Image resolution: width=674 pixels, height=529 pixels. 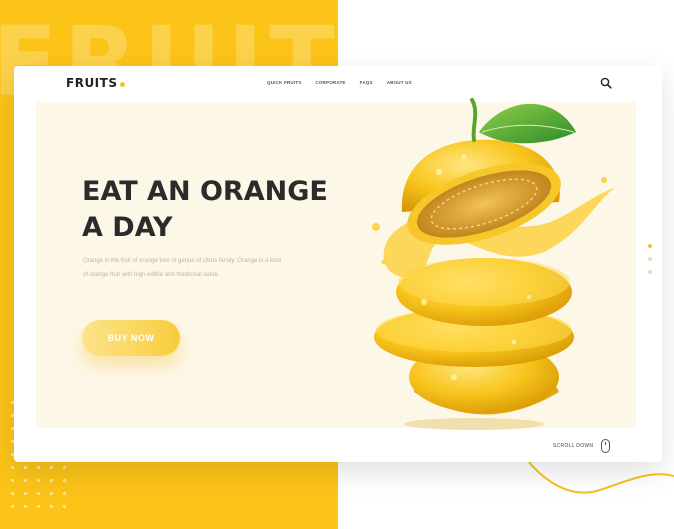 What do you see at coordinates (399, 82) in the screenshot?
I see `nav-link-about-us: ABOUT US` at bounding box center [399, 82].